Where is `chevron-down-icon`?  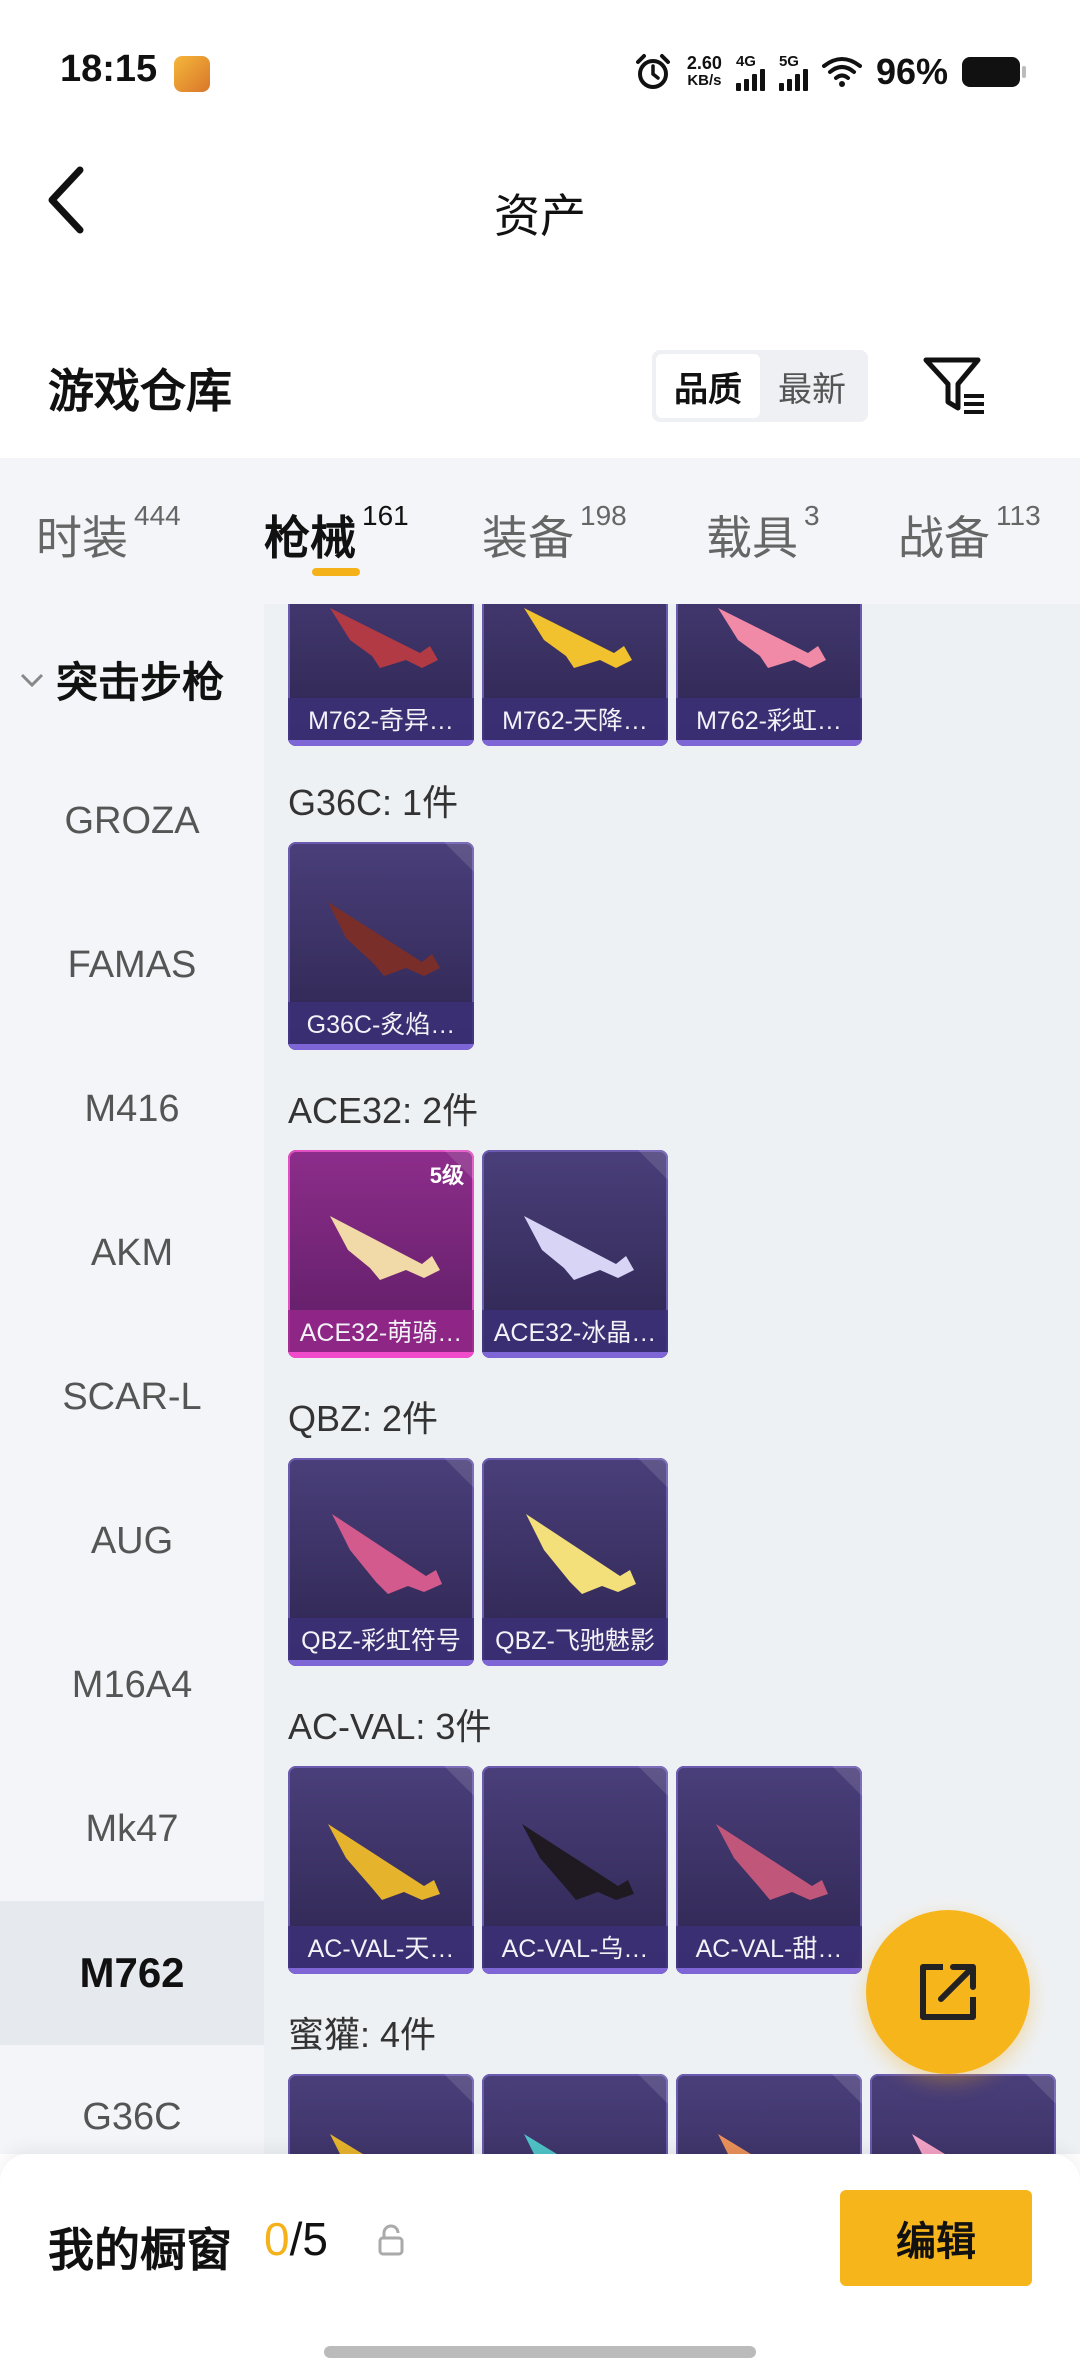 chevron-down-icon is located at coordinates (32, 680).